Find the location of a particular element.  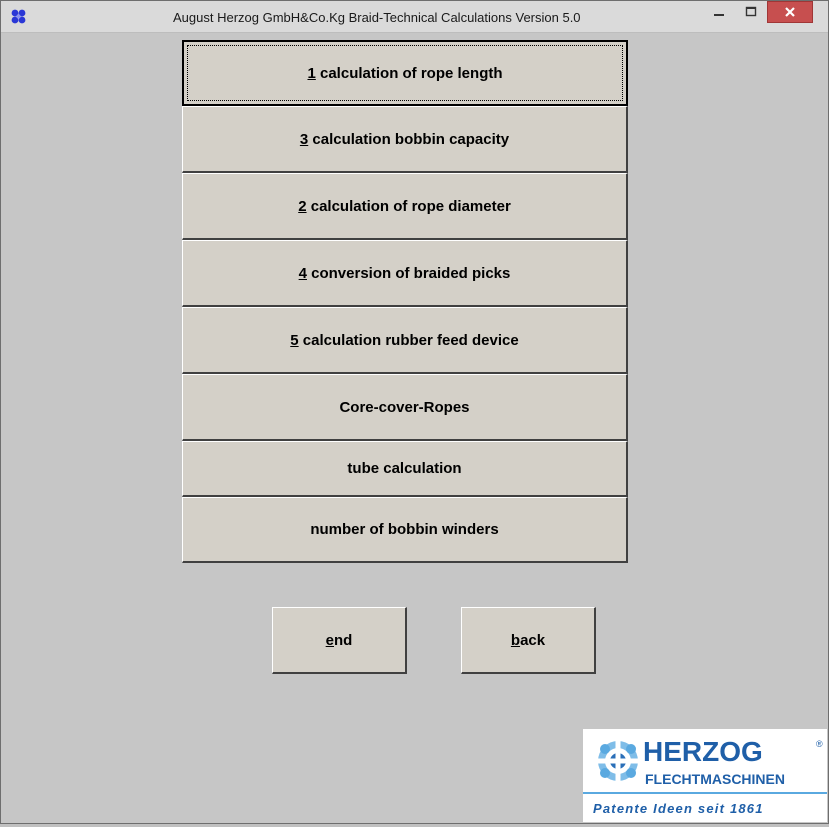

button-label: Core-cover-Ropes is located at coordinates (404, 407).